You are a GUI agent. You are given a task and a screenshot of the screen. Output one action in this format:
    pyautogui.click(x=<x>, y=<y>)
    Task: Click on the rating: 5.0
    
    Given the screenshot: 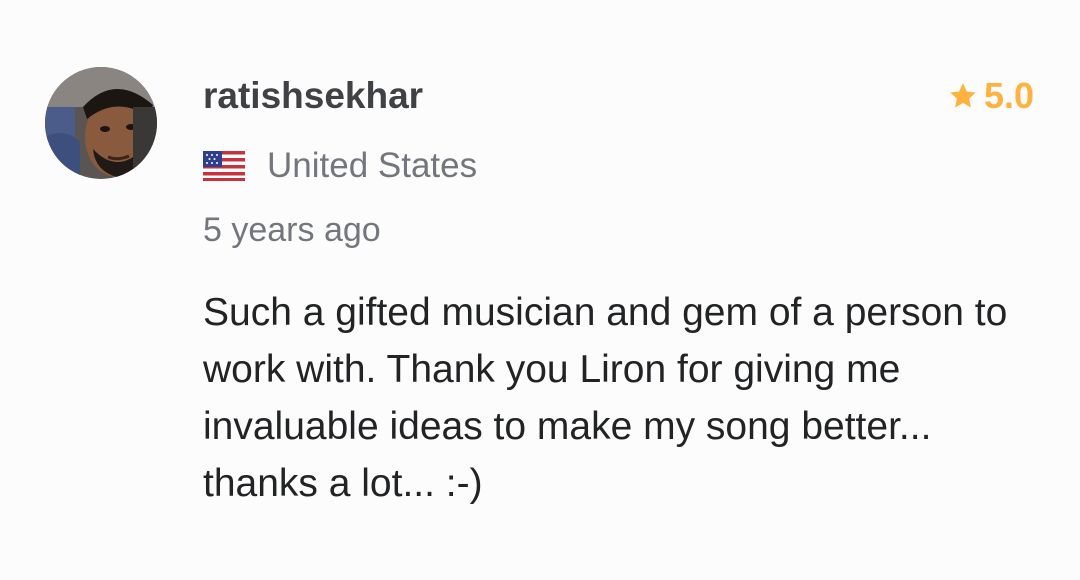 What is the action you would take?
    pyautogui.click(x=991, y=96)
    